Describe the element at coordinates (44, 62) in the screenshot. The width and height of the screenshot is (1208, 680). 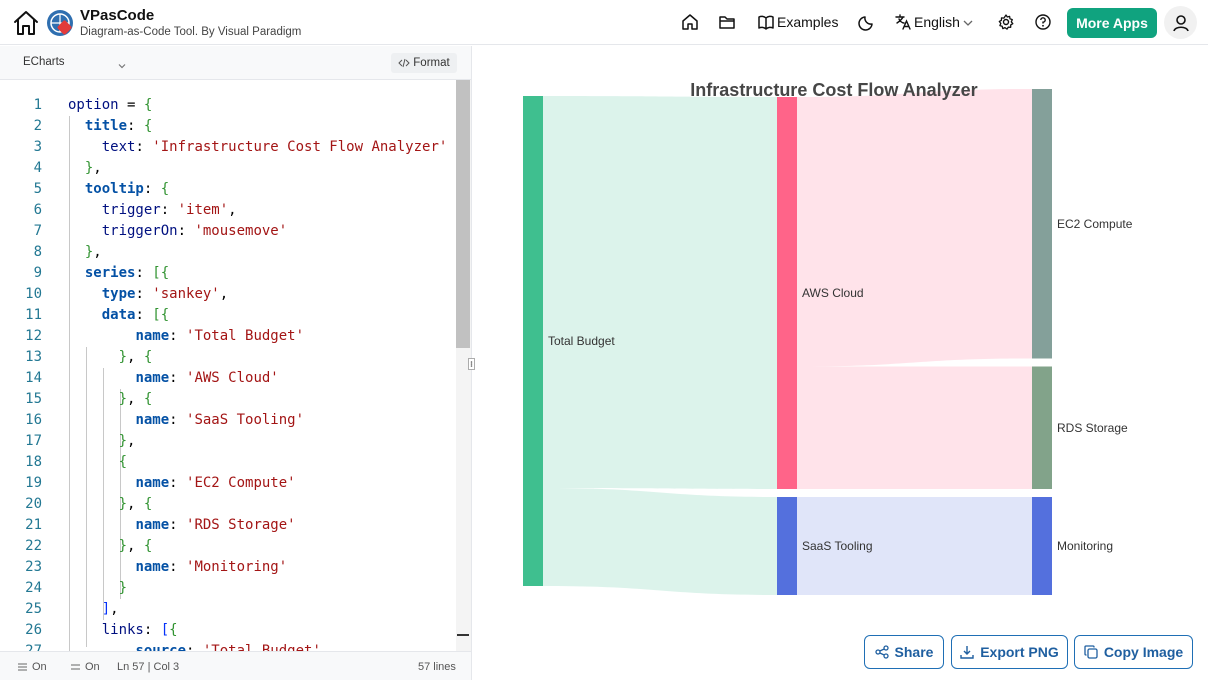
I see `diagram-type-select: ECharts` at that location.